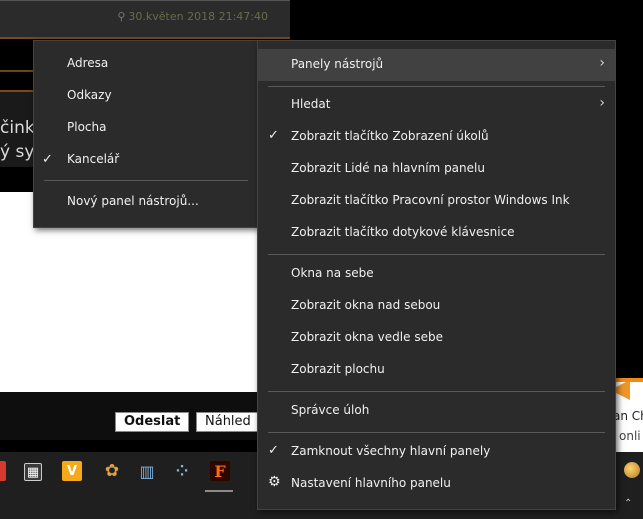 Image resolution: width=643 pixels, height=519 pixels. I want to click on vivaldi-icon: V, so click(72, 471).